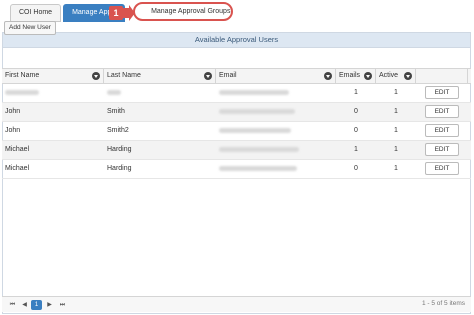  I want to click on callout-arrow-icon, so click(128, 13).